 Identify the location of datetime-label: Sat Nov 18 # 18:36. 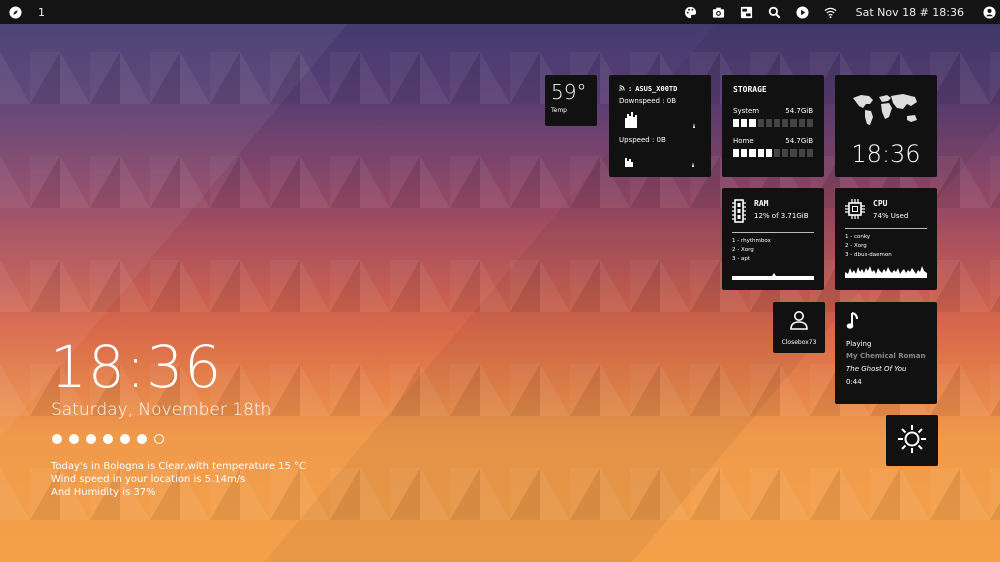
(910, 12).